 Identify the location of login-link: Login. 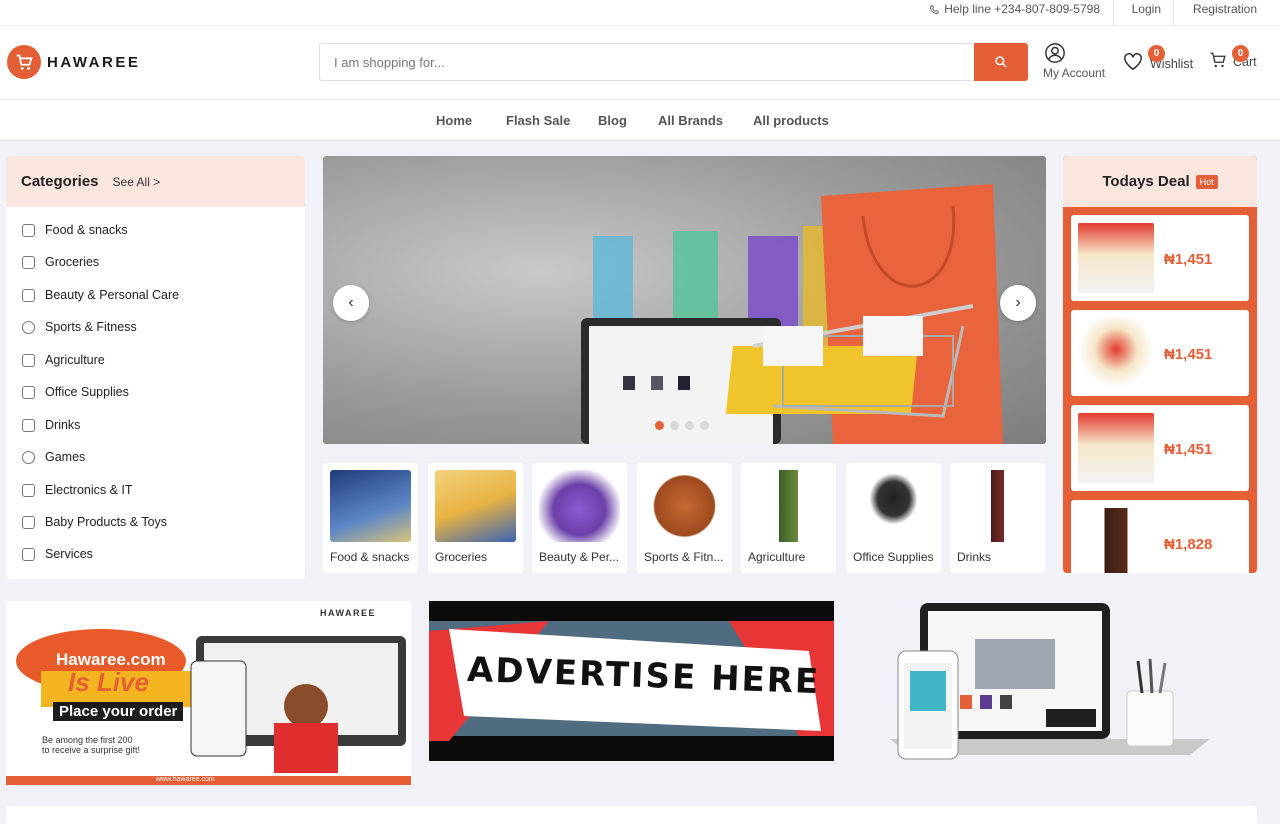
(1146, 9).